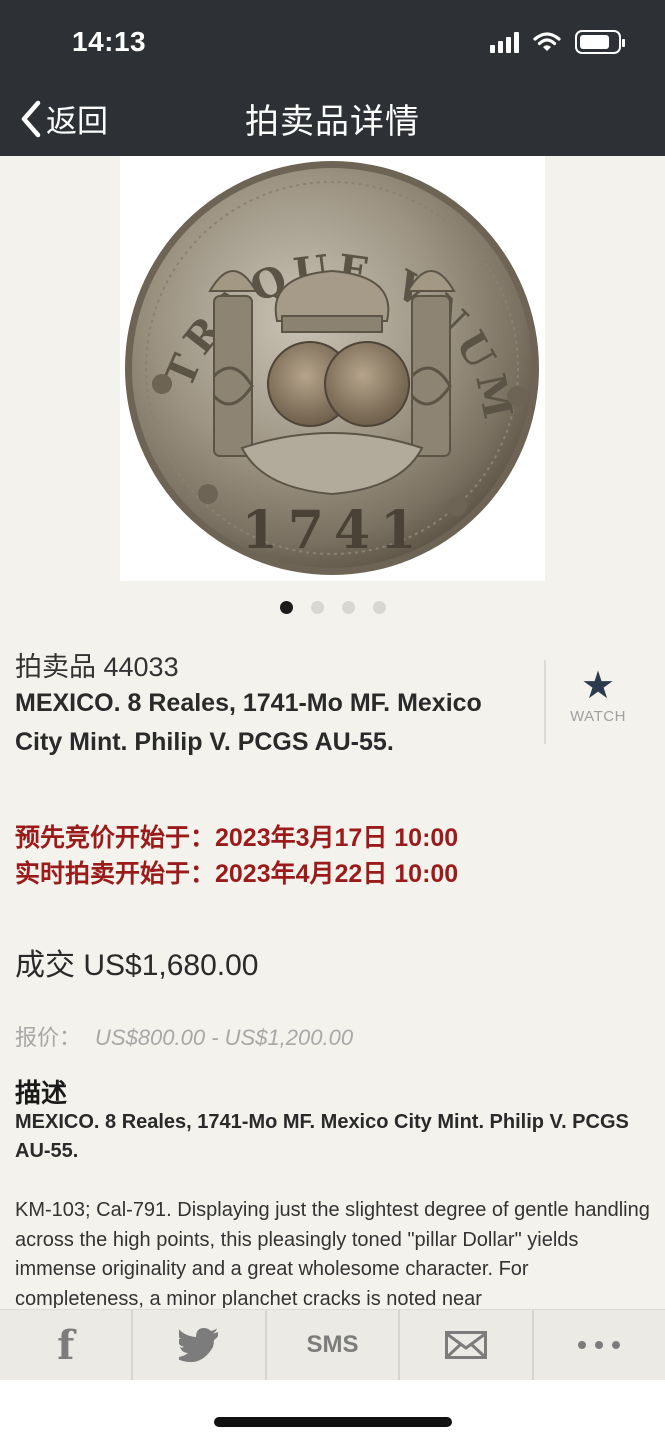 The image size is (665, 1440). I want to click on star-icon: ★, so click(598, 686).